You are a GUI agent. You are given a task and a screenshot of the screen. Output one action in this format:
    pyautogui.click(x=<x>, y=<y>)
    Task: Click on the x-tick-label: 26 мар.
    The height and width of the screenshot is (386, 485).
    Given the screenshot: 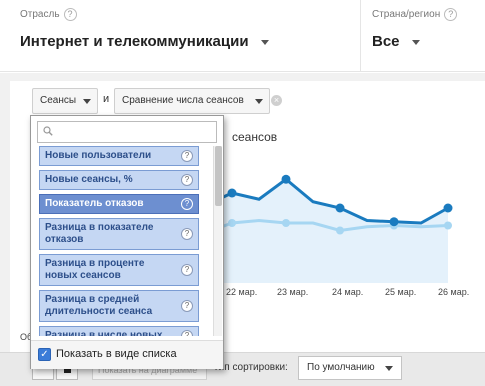 What is the action you would take?
    pyautogui.click(x=454, y=292)
    